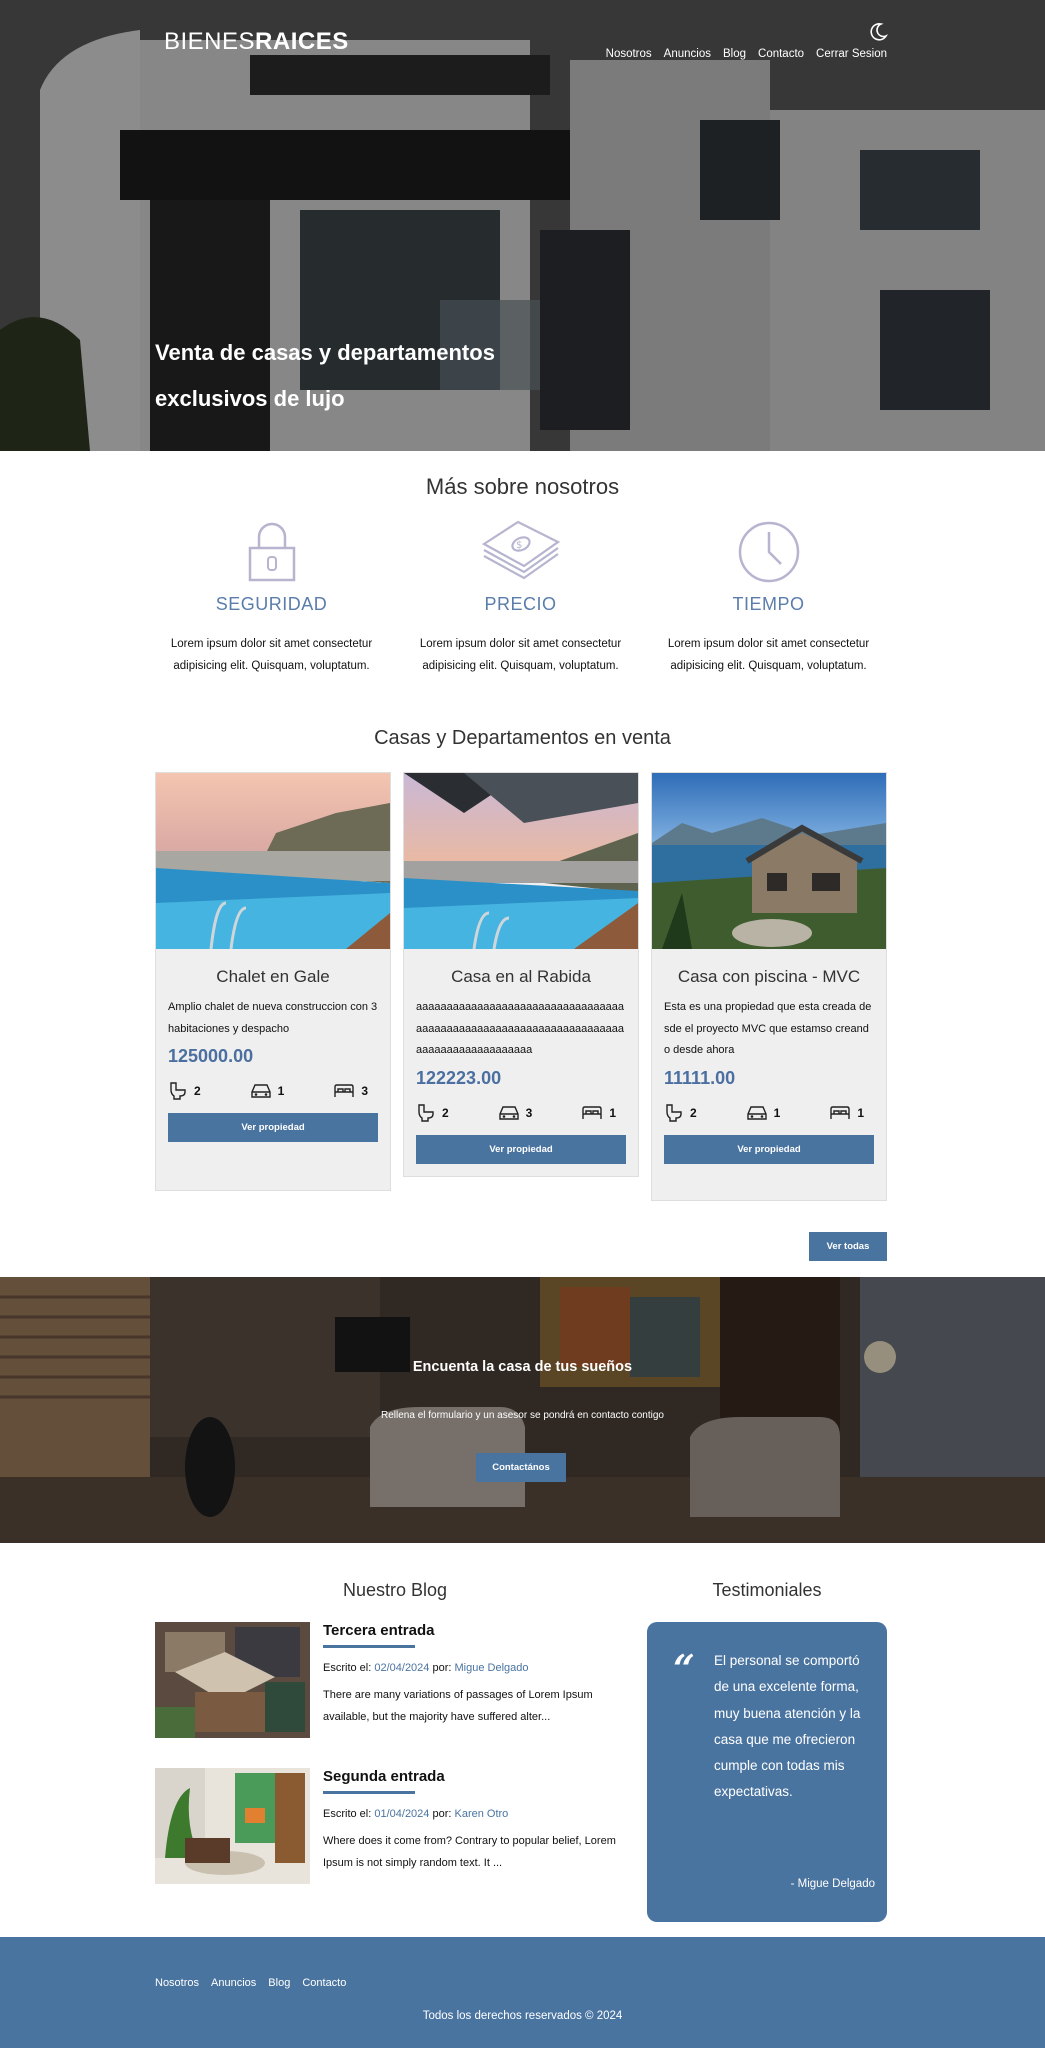 The height and width of the screenshot is (2048, 1045). What do you see at coordinates (211, 1056) in the screenshot?
I see `card-price: 125000.00` at bounding box center [211, 1056].